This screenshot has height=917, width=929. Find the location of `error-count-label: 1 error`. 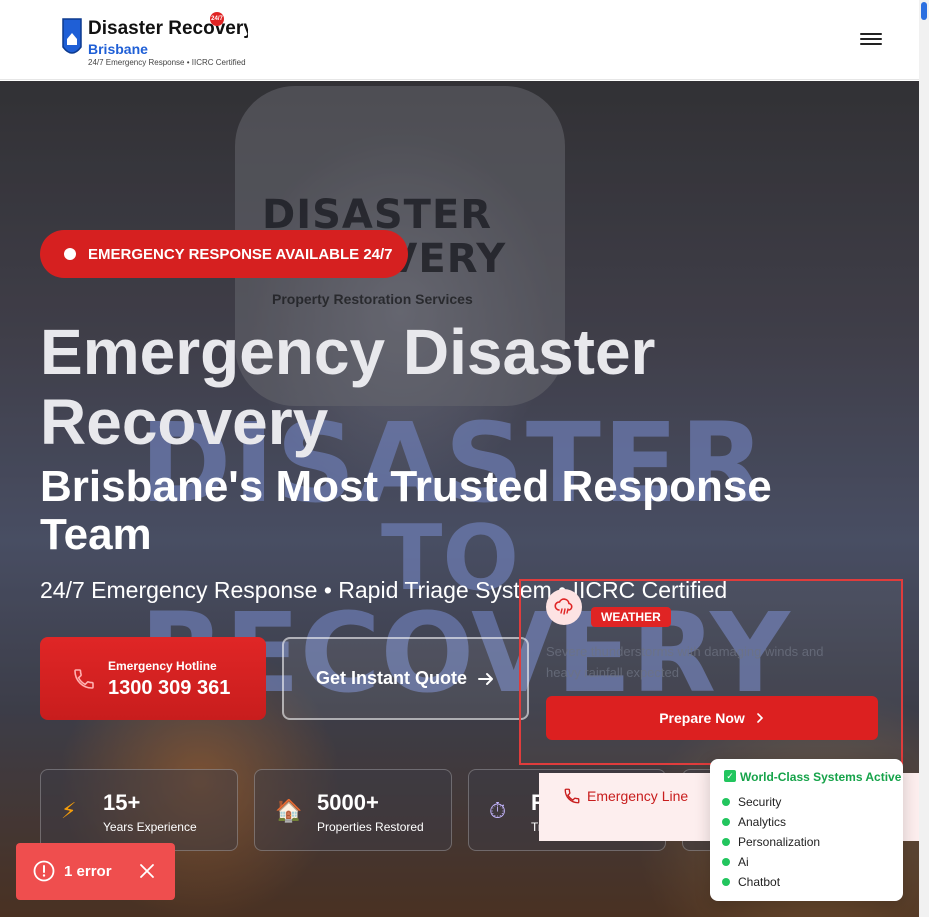

error-count-label: 1 error is located at coordinates (88, 871).